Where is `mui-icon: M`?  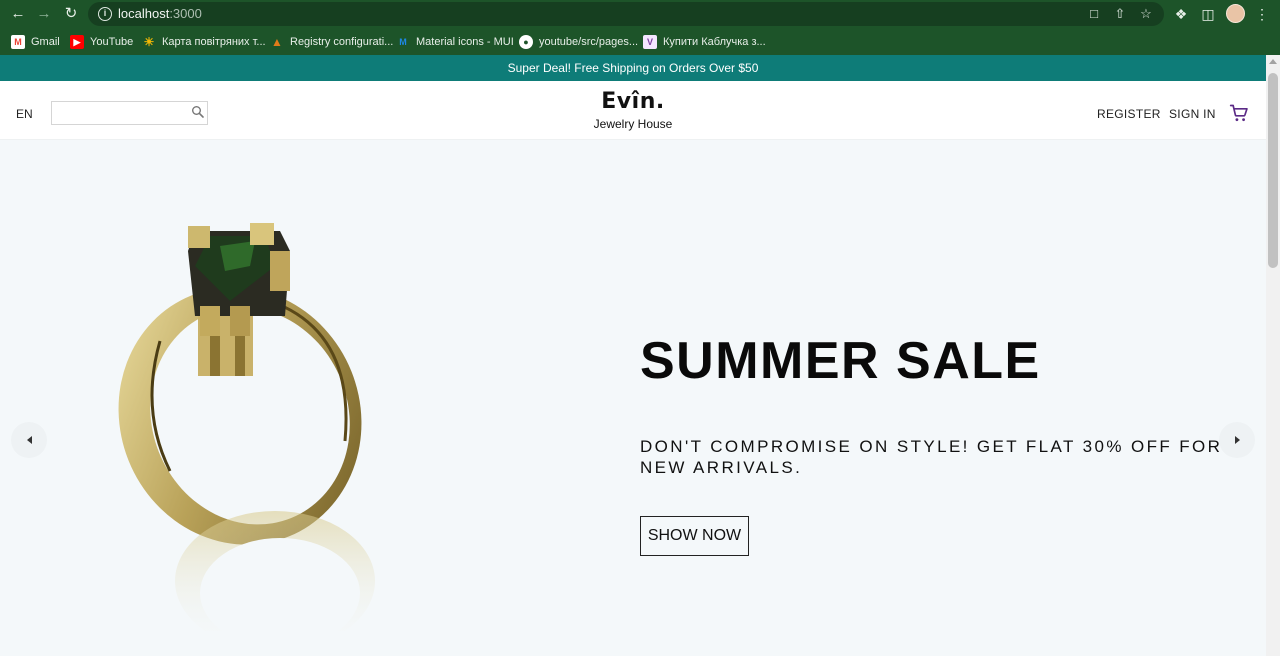 mui-icon: M is located at coordinates (403, 41).